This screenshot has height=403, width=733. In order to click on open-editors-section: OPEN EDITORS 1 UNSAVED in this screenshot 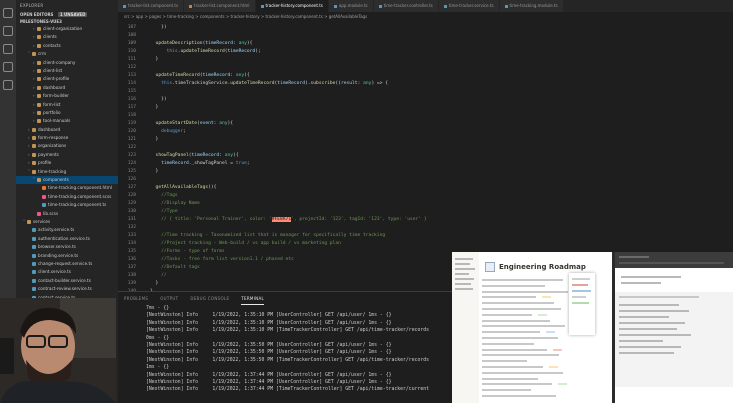, I will do `click(67, 14)`.